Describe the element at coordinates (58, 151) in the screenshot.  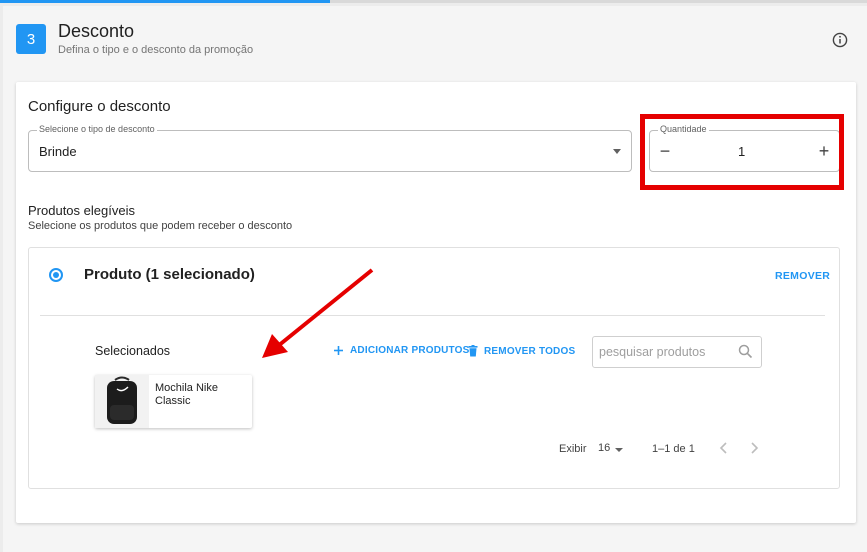
I see `discount-type-value: Brinde` at that location.